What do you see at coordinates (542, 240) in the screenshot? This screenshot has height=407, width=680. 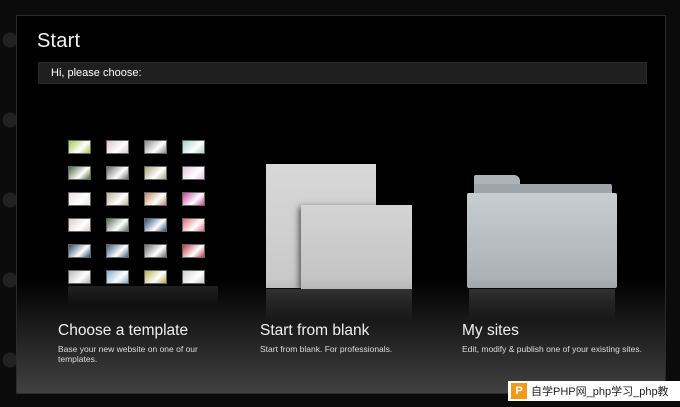 I see `folder-front` at bounding box center [542, 240].